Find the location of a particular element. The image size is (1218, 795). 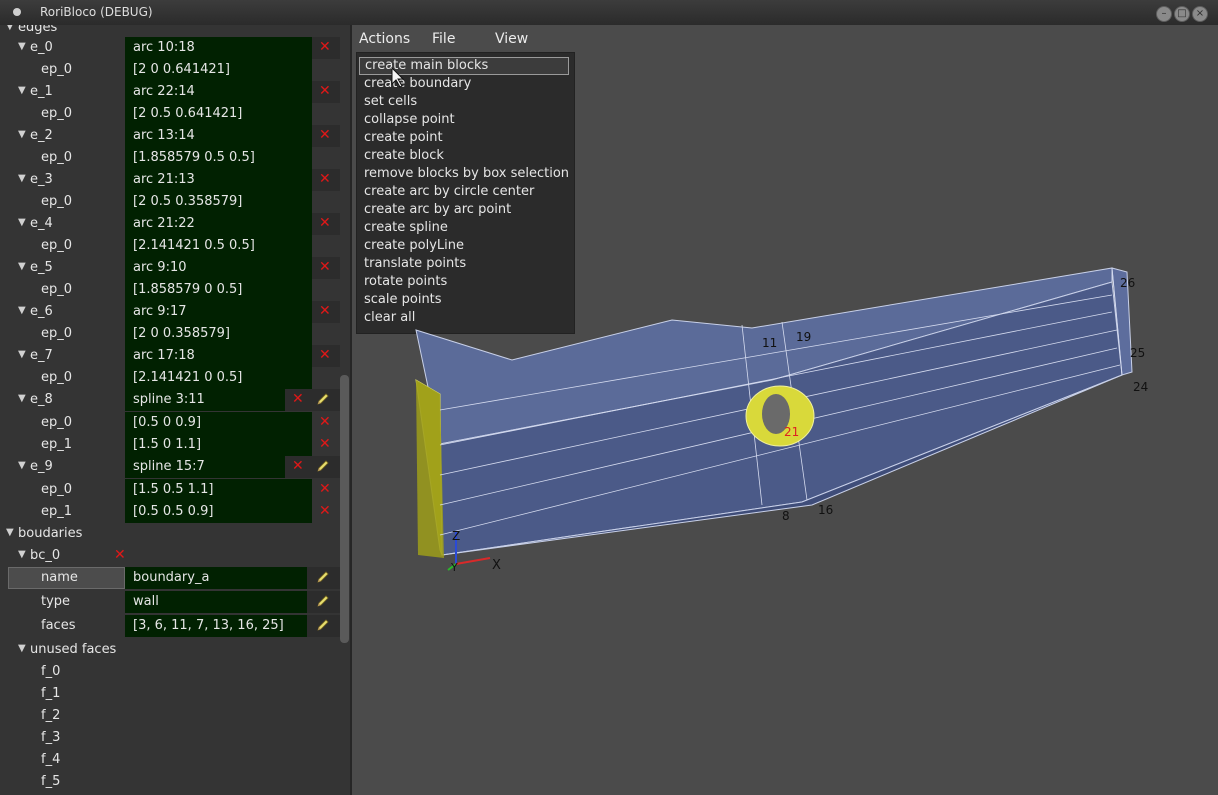

edge-point-value: [2.141421 0 0.5] is located at coordinates (218, 378).